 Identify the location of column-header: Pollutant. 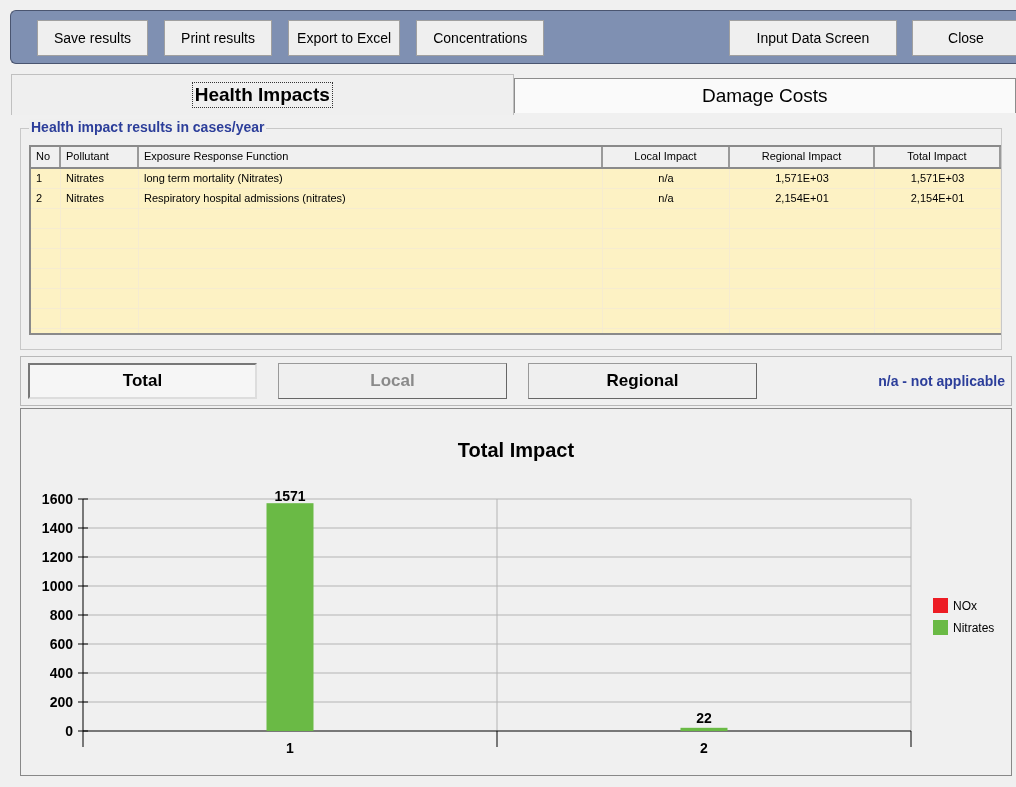
(100, 157).